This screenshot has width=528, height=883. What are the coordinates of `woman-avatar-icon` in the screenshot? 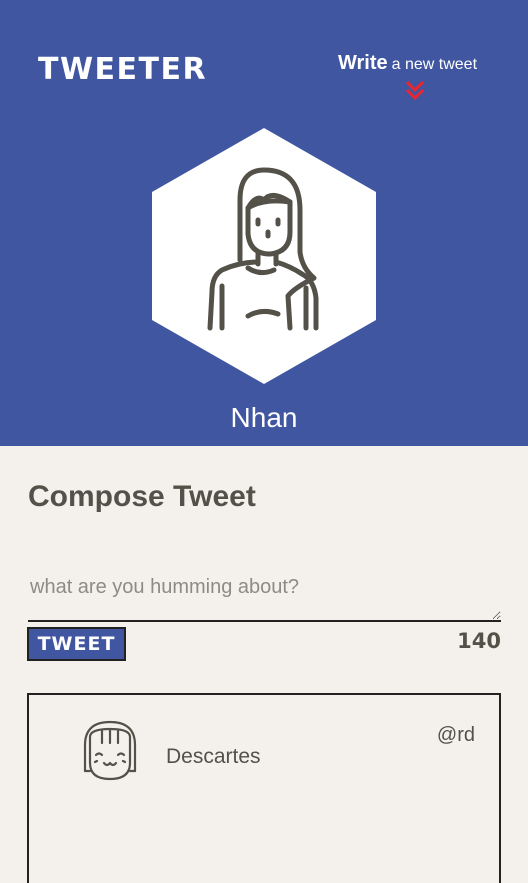 It's located at (264, 256).